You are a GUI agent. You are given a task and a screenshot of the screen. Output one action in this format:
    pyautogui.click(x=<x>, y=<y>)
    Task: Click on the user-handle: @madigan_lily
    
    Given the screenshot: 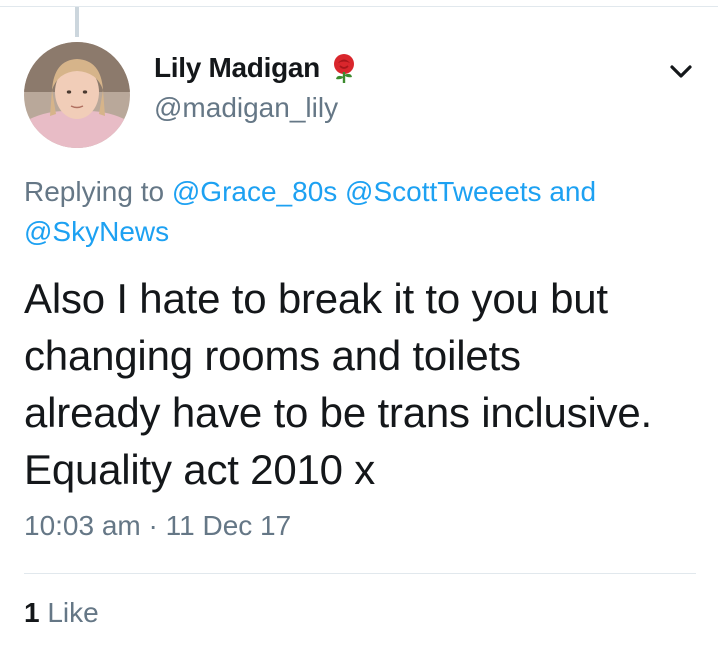 What is the action you would take?
    pyautogui.click(x=257, y=108)
    